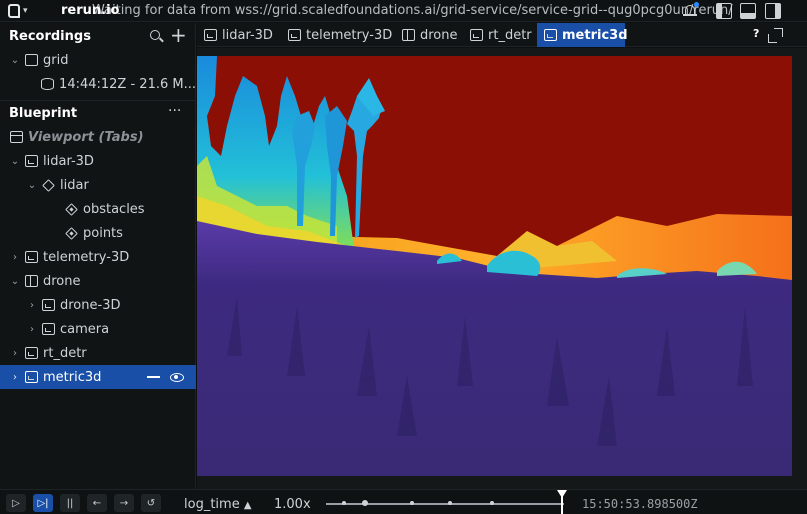 The height and width of the screenshot is (514, 807). What do you see at coordinates (72, 377) in the screenshot?
I see `blueprint-item-label: metric3d` at bounding box center [72, 377].